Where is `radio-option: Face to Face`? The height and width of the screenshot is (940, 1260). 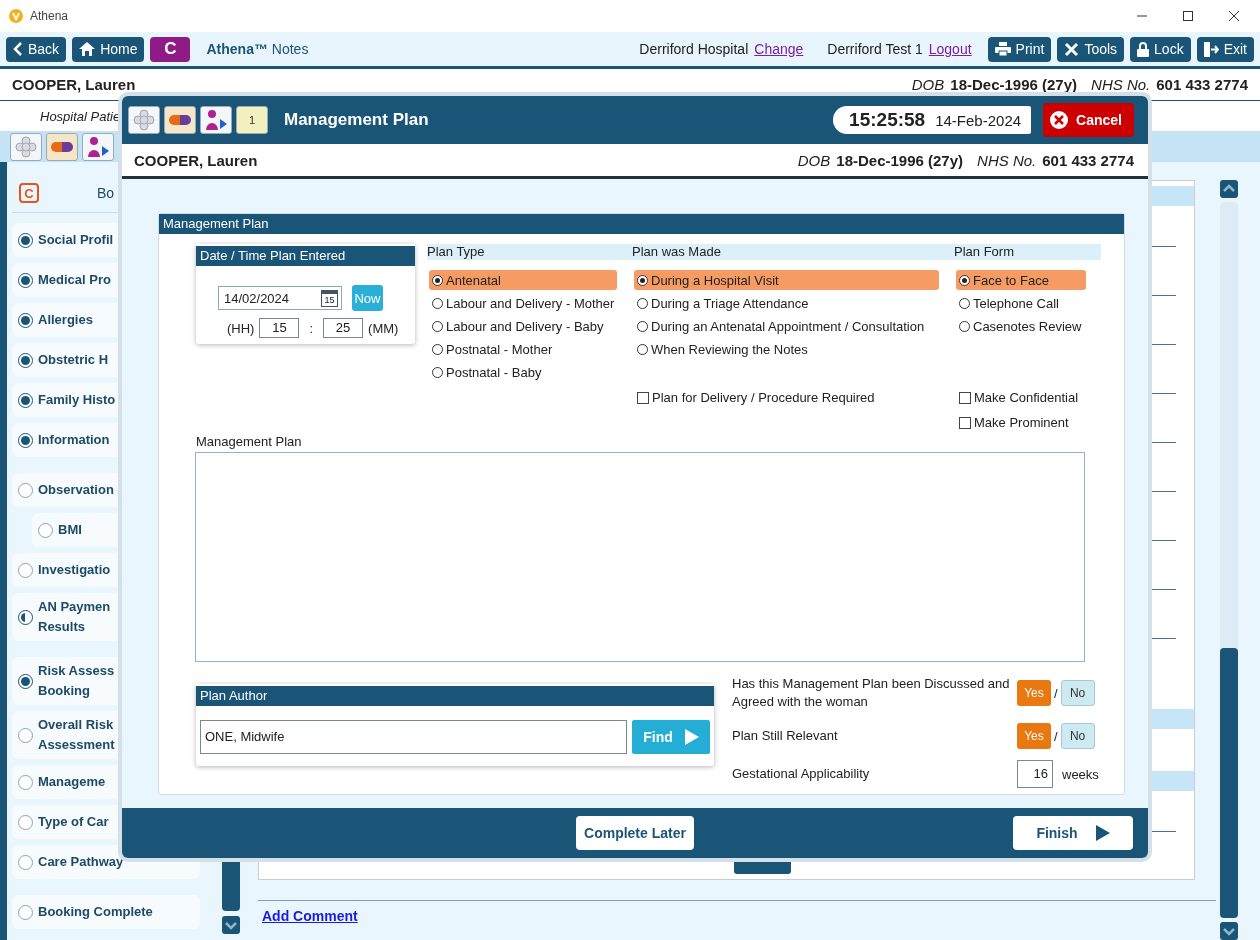
radio-option: Face to Face is located at coordinates (1021, 280).